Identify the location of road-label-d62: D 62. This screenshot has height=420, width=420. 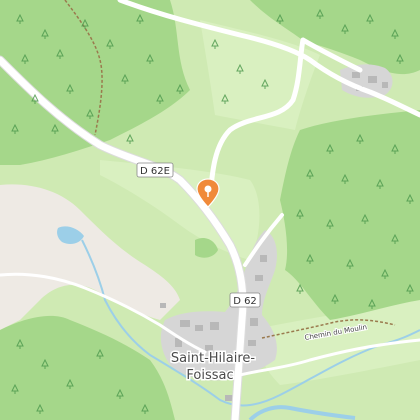
(245, 300).